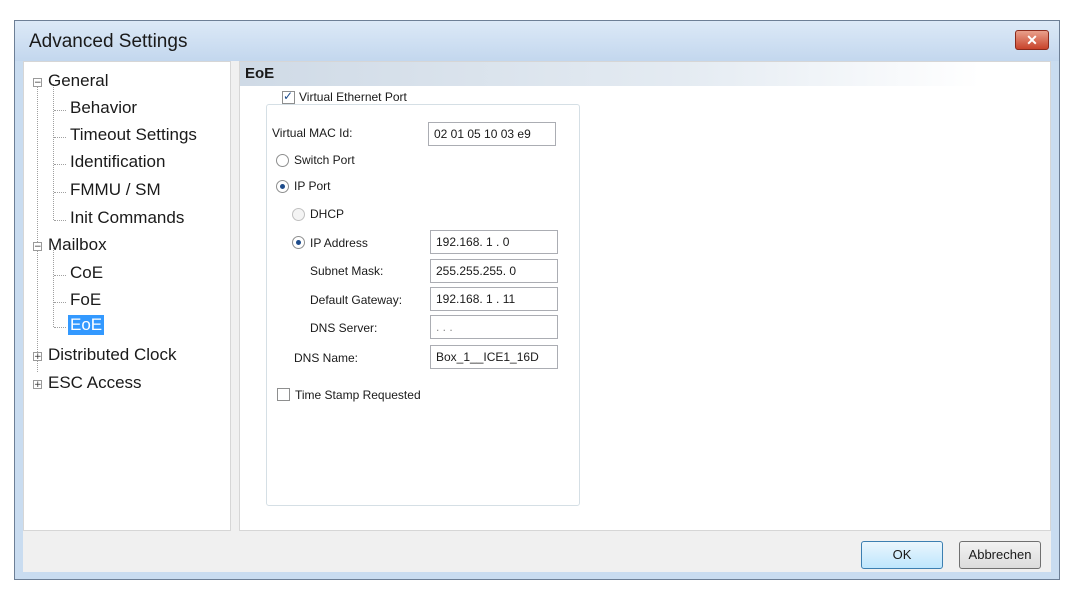 The image size is (1072, 590). What do you see at coordinates (494, 299) in the screenshot?
I see `default-gateway-field: 192.168. 1 . 11` at bounding box center [494, 299].